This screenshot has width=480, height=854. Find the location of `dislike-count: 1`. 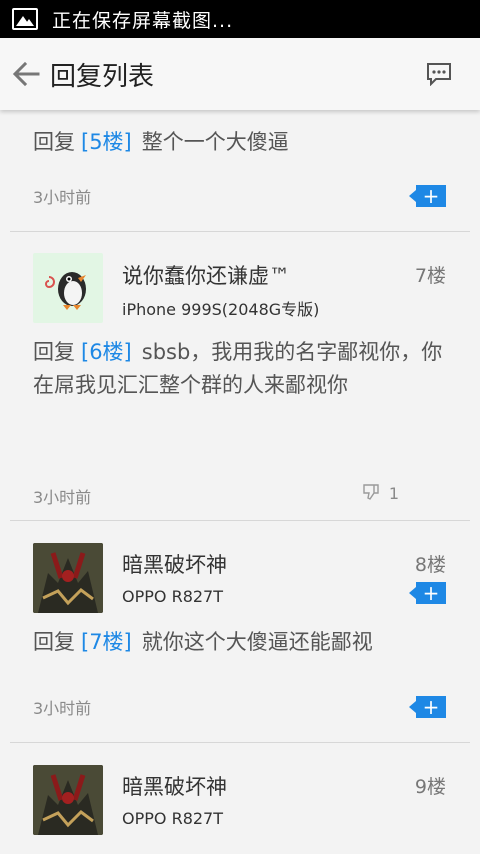

dislike-count: 1 is located at coordinates (393, 493).